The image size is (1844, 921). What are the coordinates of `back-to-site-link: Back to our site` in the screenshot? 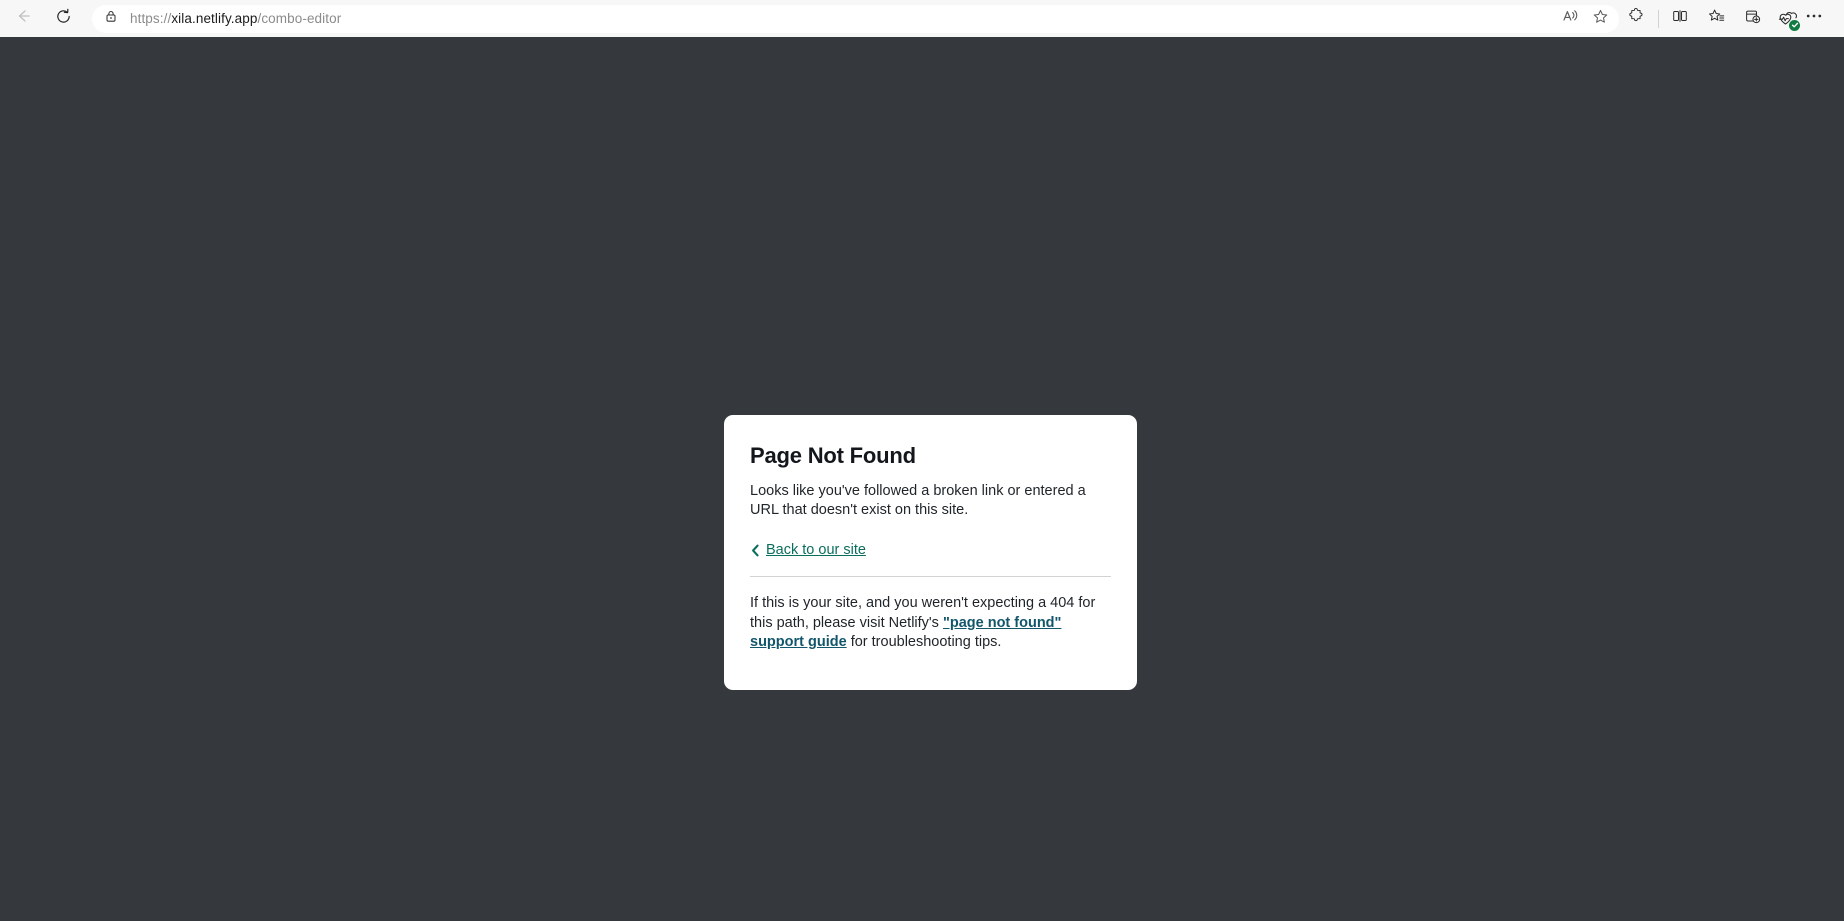 It's located at (816, 550).